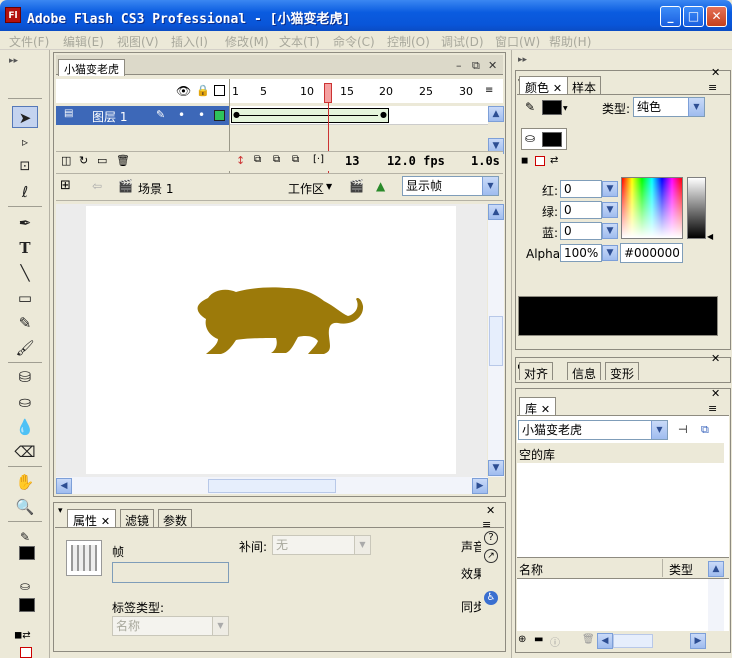  Describe the element at coordinates (570, 41) in the screenshot. I see `menu-help: 帮助(H)` at that location.